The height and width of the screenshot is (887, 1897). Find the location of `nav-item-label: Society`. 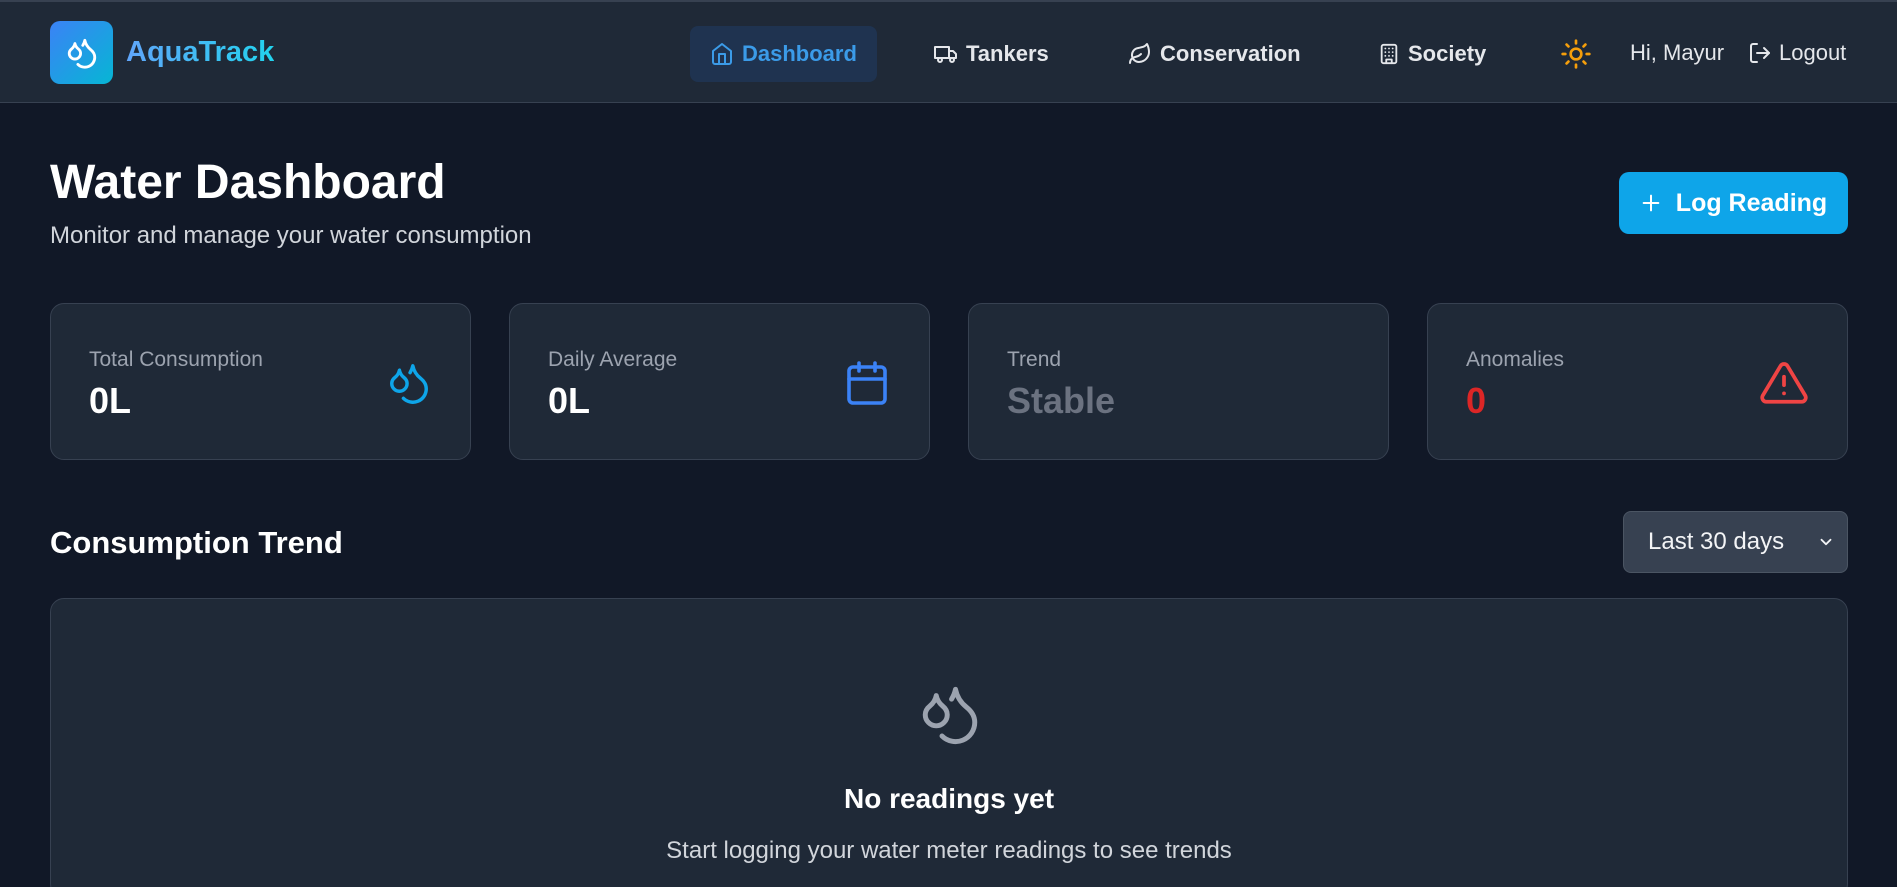

nav-item-label: Society is located at coordinates (1447, 53).